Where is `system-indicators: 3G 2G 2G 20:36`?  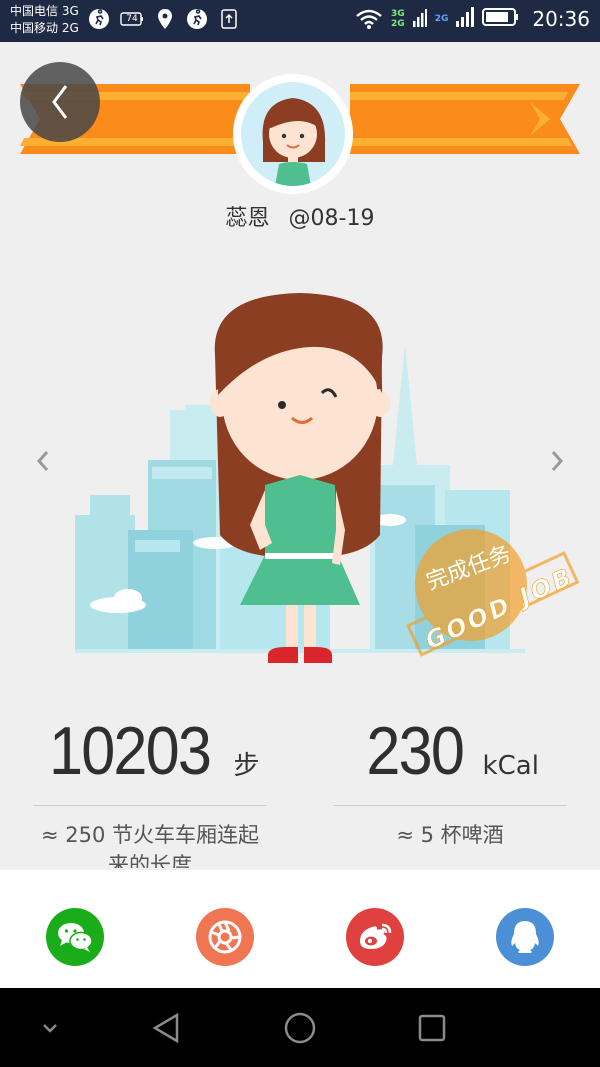 system-indicators: 3G 2G 2G 20:36 is located at coordinates (472, 19).